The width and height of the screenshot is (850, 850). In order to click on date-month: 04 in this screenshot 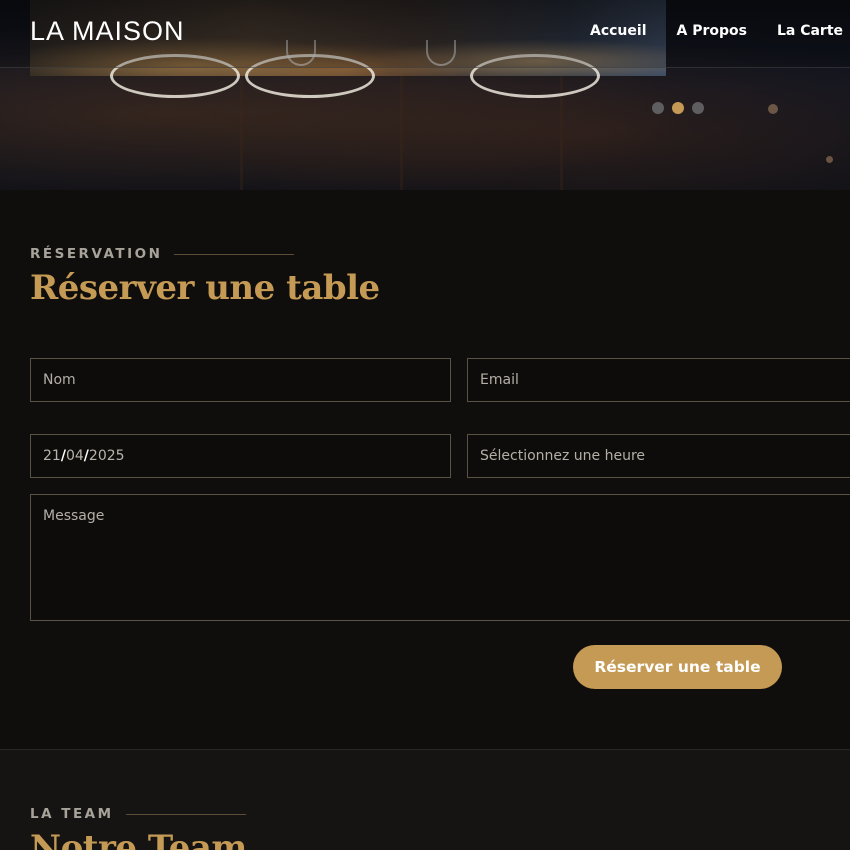, I will do `click(75, 456)`.